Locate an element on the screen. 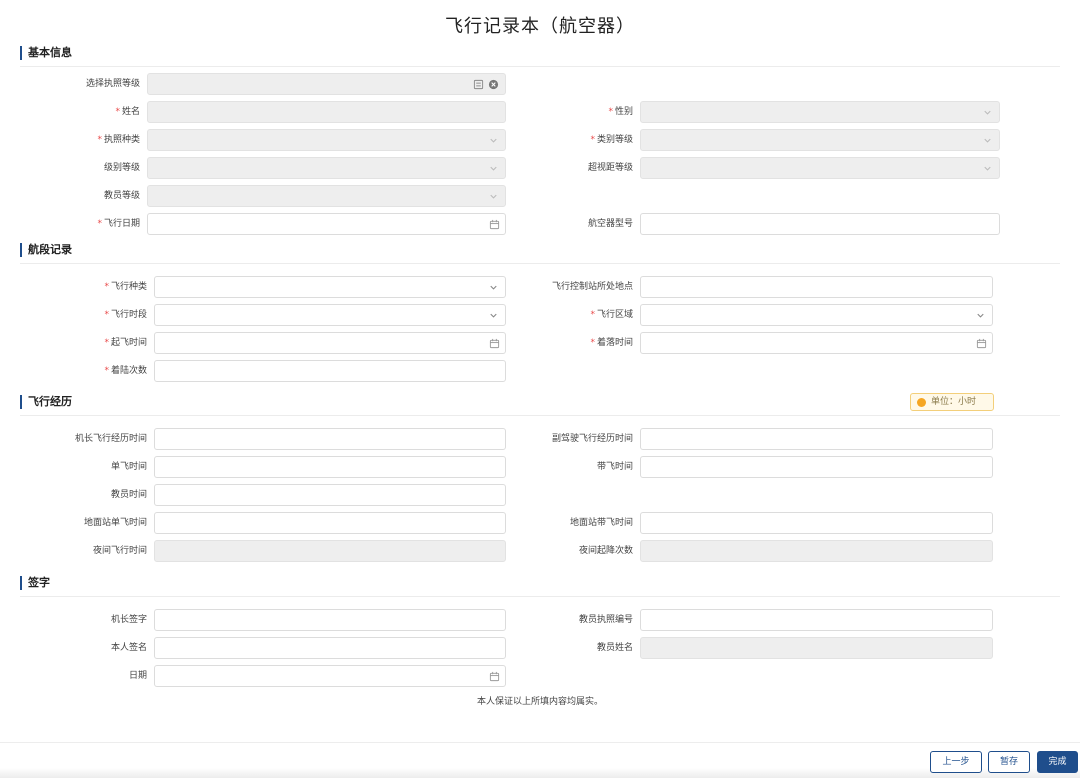 Image resolution: width=1080 pixels, height=778 pixels. pic-sign-input is located at coordinates (330, 620).